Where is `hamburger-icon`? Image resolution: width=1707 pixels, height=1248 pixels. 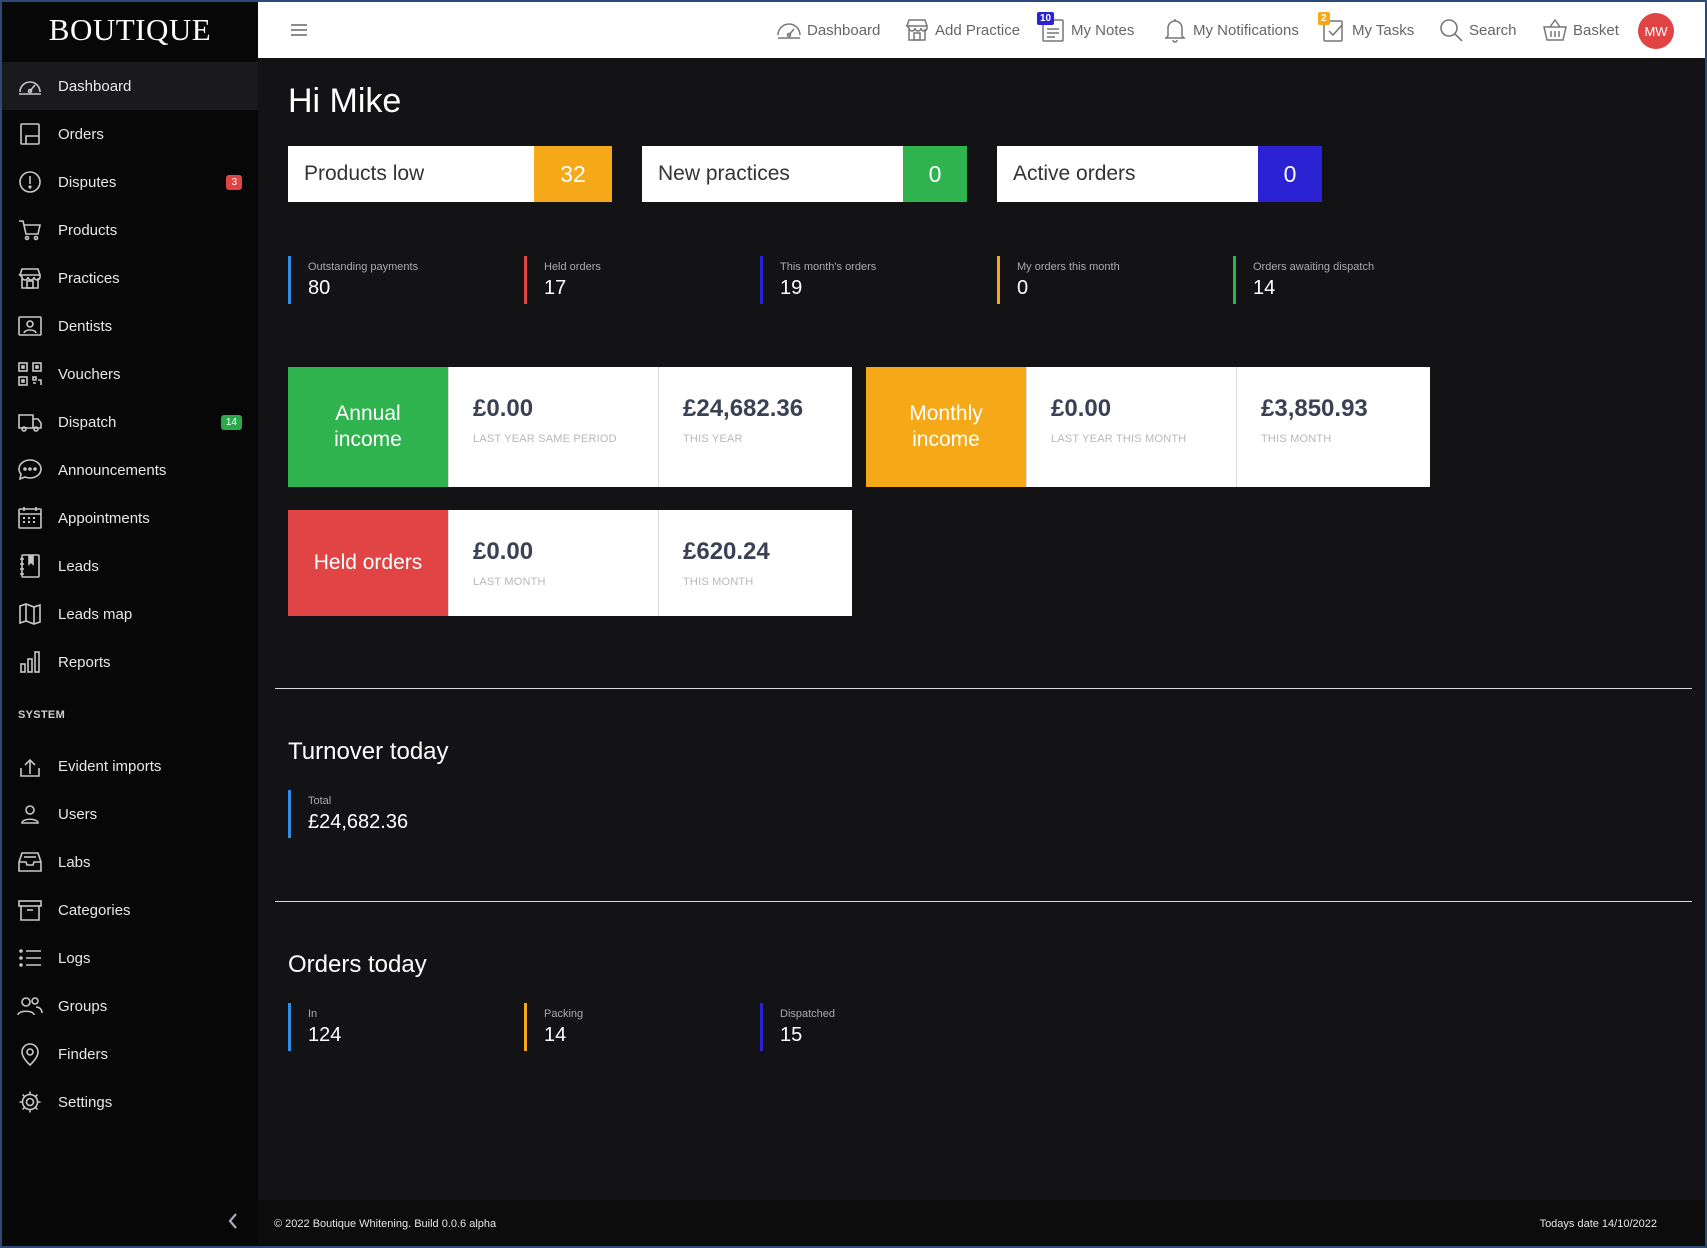 hamburger-icon is located at coordinates (299, 30).